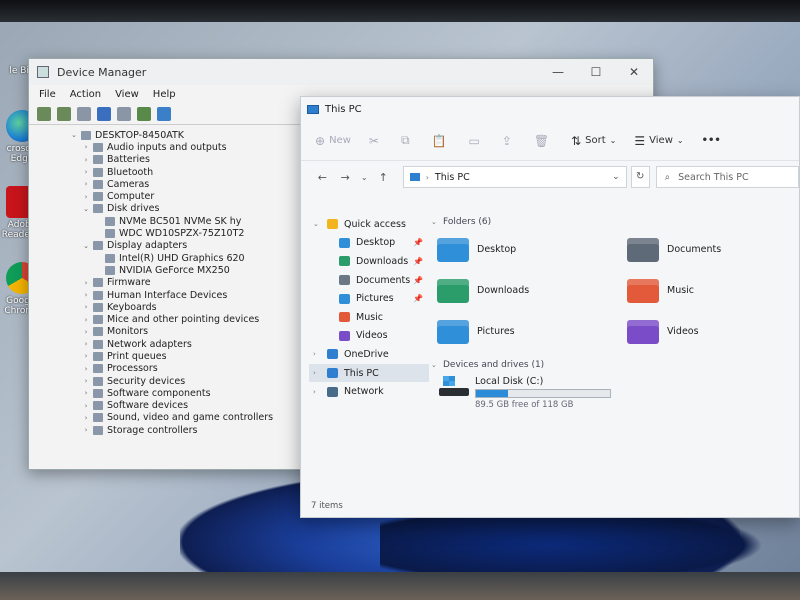  What do you see at coordinates (189, 344) in the screenshot?
I see `device-tree-item: › Network adapters` at bounding box center [189, 344].